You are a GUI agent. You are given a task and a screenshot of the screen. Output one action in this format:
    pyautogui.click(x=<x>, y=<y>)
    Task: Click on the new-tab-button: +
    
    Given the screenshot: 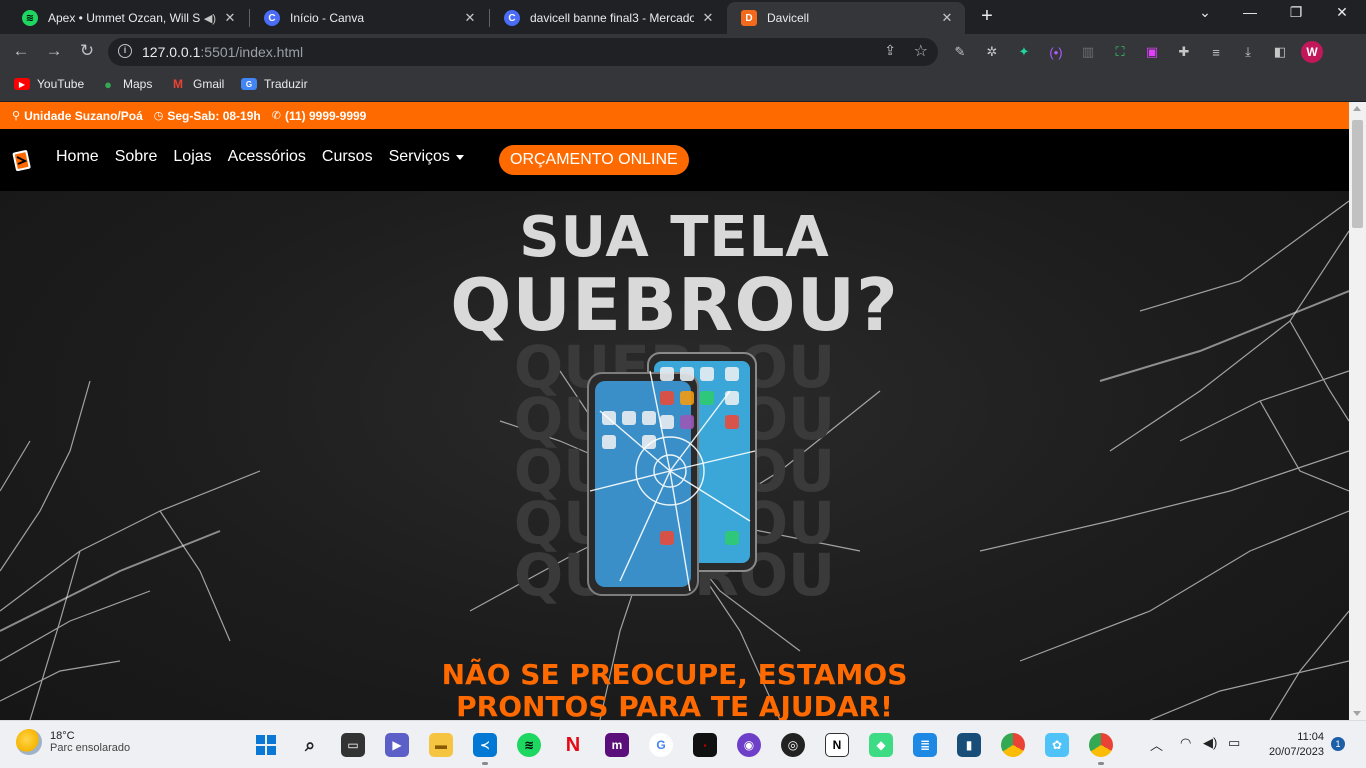 What is the action you would take?
    pyautogui.click(x=987, y=17)
    